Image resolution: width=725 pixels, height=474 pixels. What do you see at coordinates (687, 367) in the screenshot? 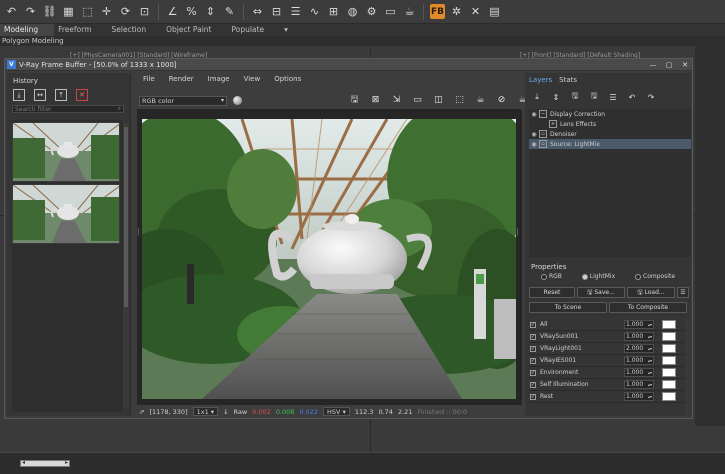
I see `properties-scrollbar` at bounding box center [687, 367].